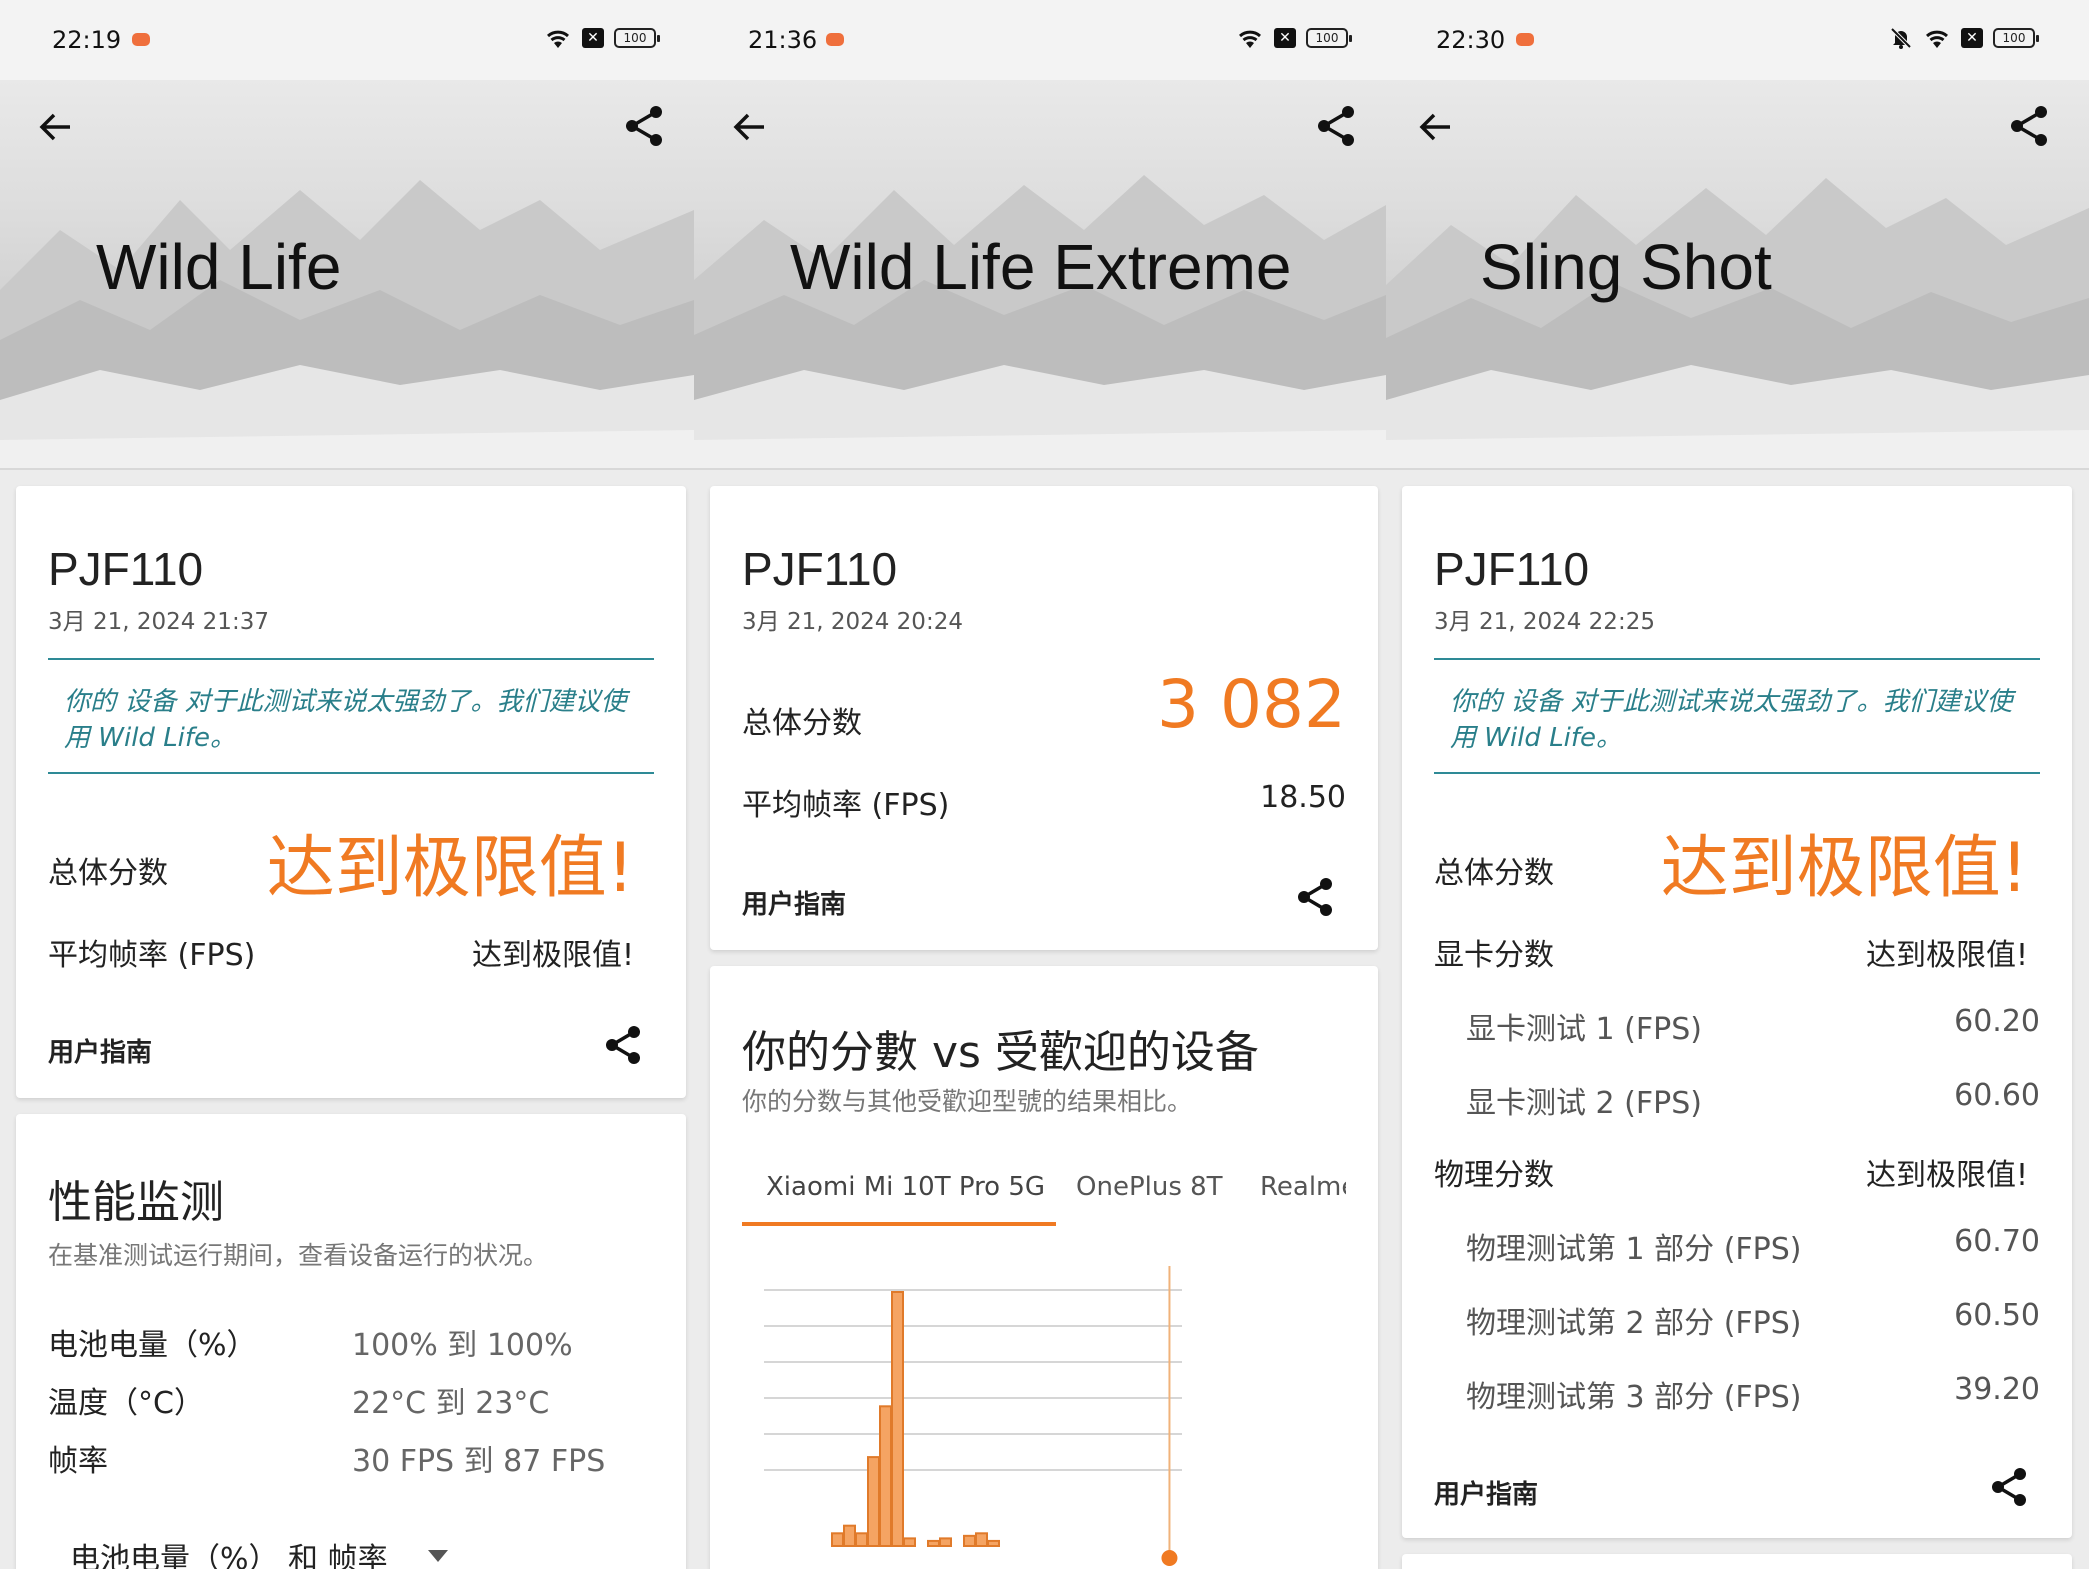  What do you see at coordinates (1303, 797) in the screenshot?
I see `fps-value: 18.50` at bounding box center [1303, 797].